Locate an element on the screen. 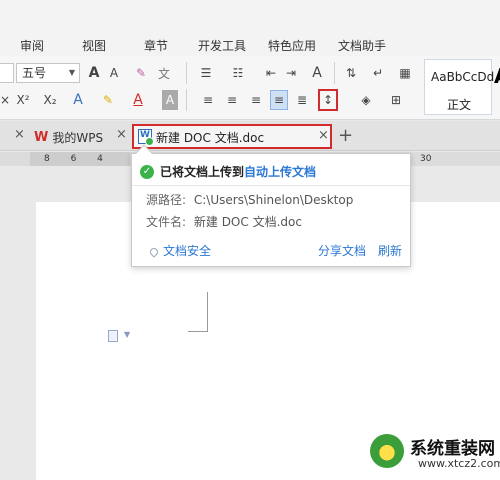 The height and width of the screenshot is (480, 500). refresh-link: 刷新 is located at coordinates (390, 250).